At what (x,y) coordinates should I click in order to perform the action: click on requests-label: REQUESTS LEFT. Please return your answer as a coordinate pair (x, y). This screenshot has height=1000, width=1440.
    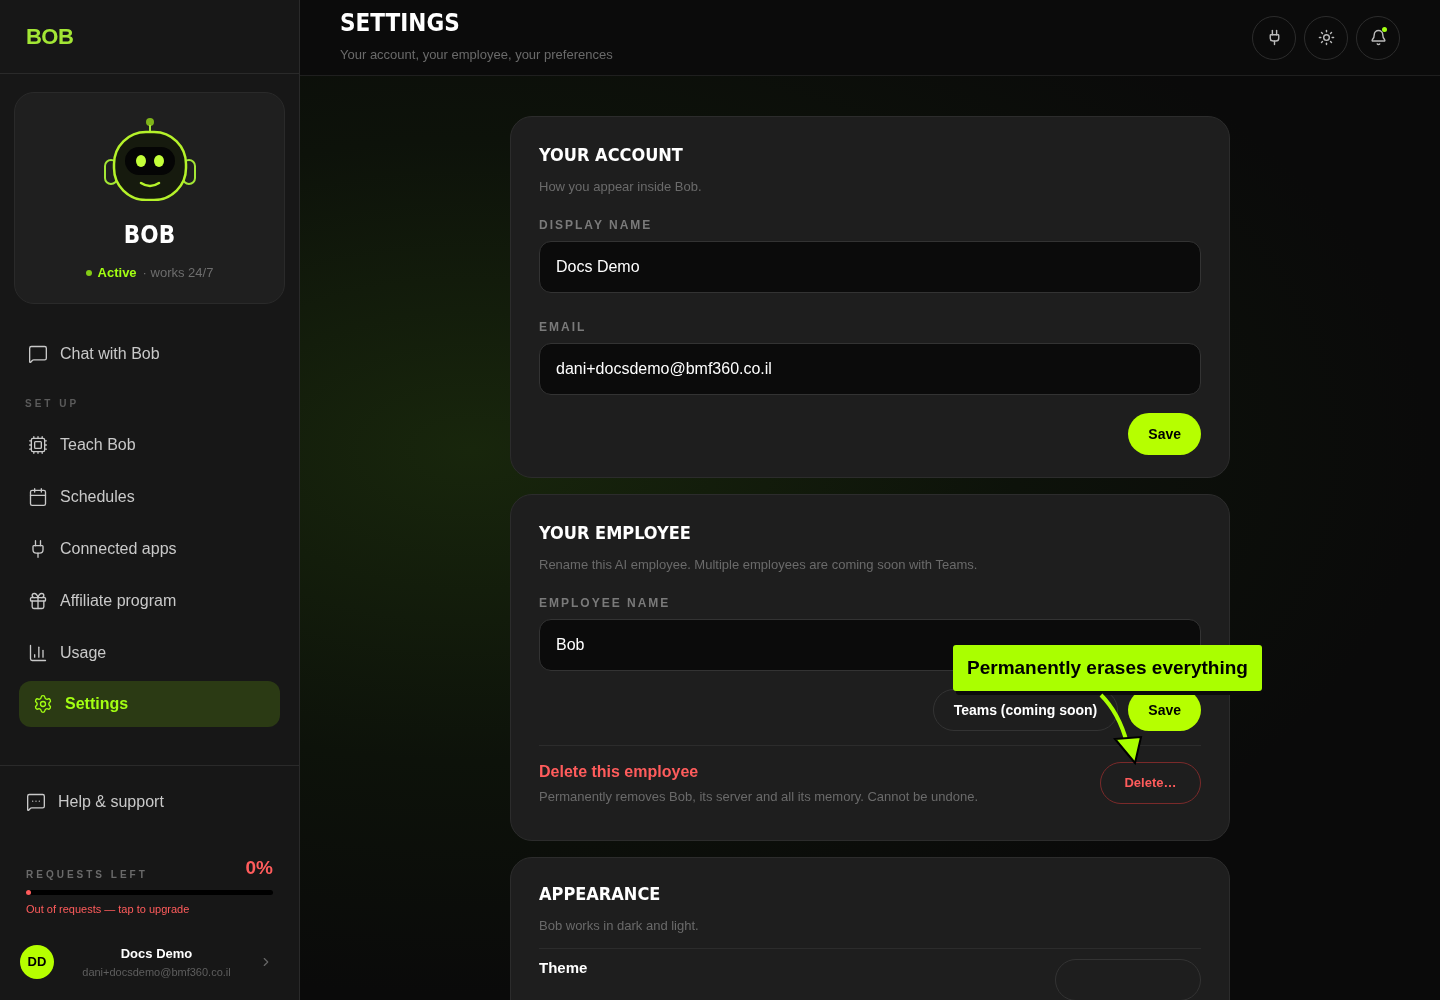
    Looking at the image, I should click on (87, 875).